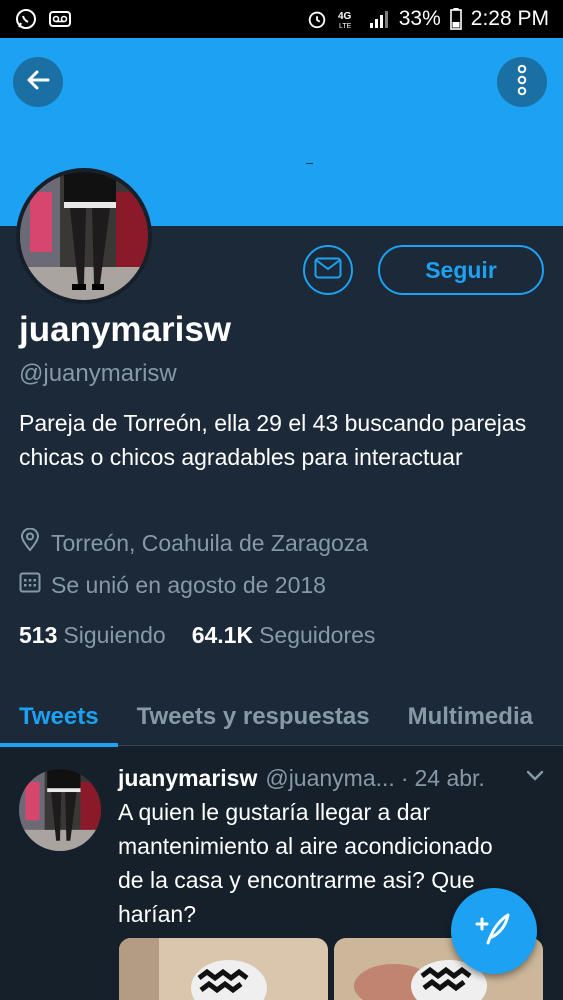 The height and width of the screenshot is (1000, 563). I want to click on profile-handle: @juanymarisw, so click(98, 373).